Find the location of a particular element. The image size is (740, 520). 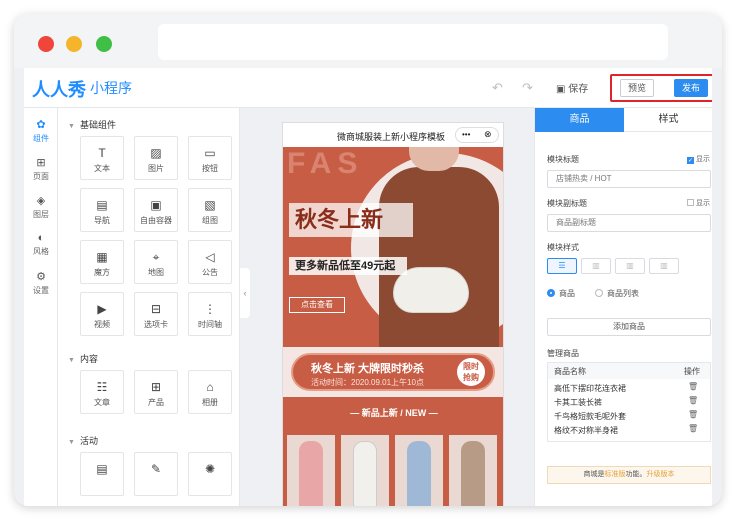

module-subtitle-label: 模块副标题 is located at coordinates (567, 203).